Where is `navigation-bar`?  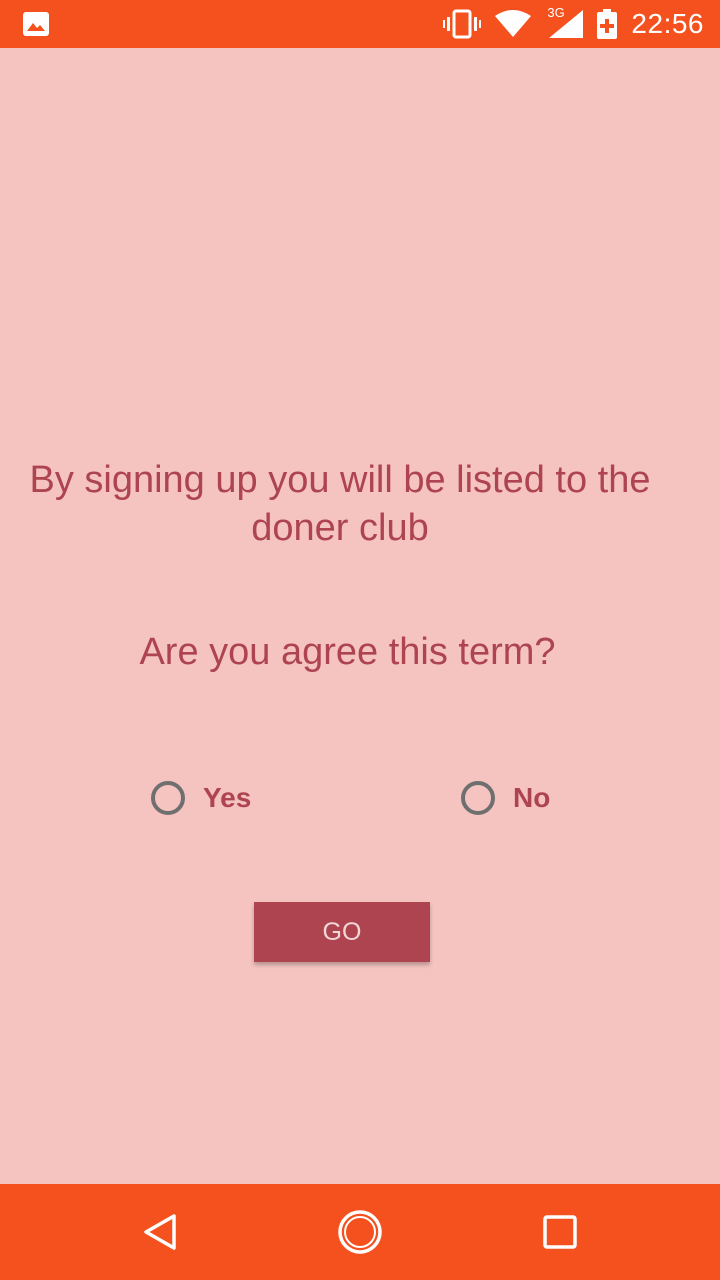
navigation-bar is located at coordinates (360, 1232).